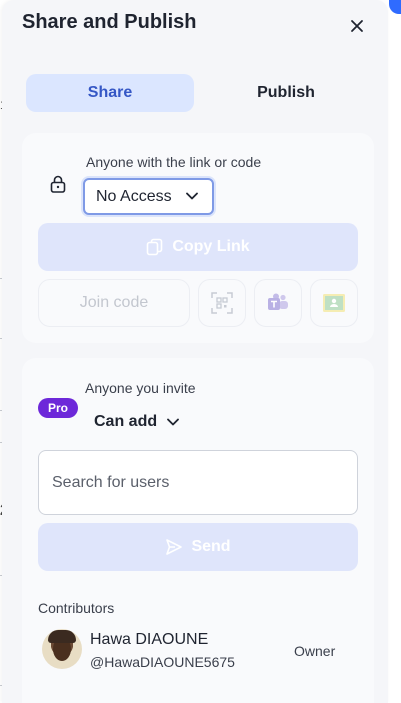 Image resolution: width=401 pixels, height=703 pixels. Describe the element at coordinates (211, 546) in the screenshot. I see `send-label: Send` at that location.